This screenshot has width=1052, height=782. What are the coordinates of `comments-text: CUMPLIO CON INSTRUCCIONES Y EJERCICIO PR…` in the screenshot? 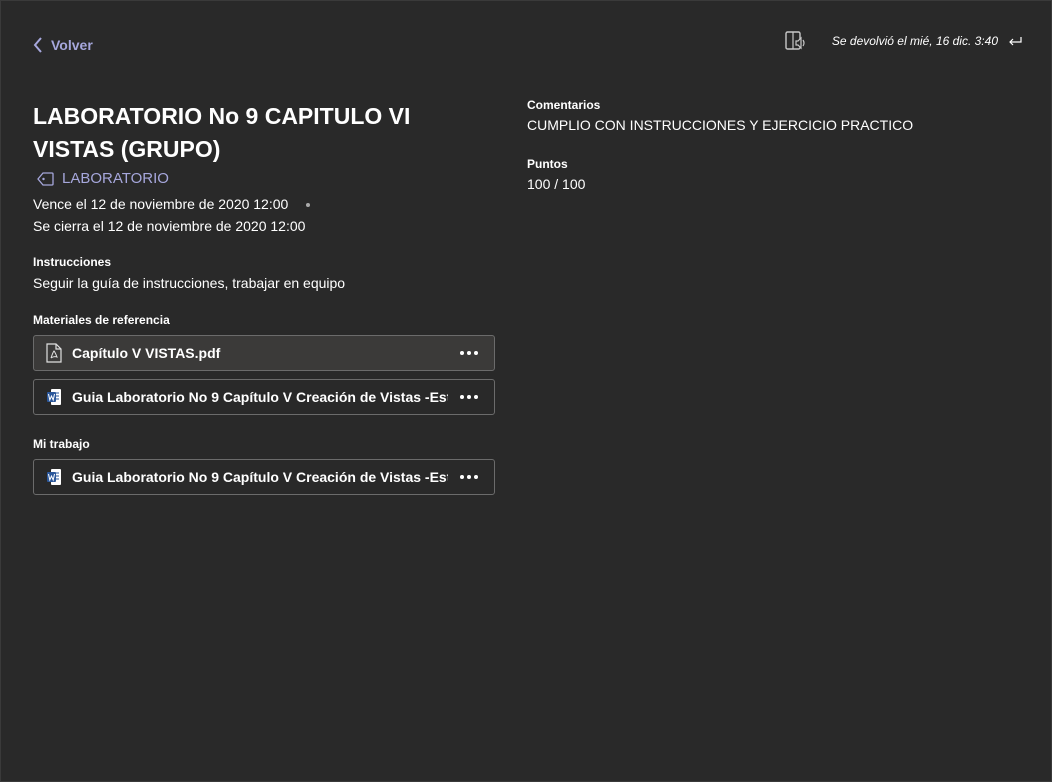 It's located at (720, 125).